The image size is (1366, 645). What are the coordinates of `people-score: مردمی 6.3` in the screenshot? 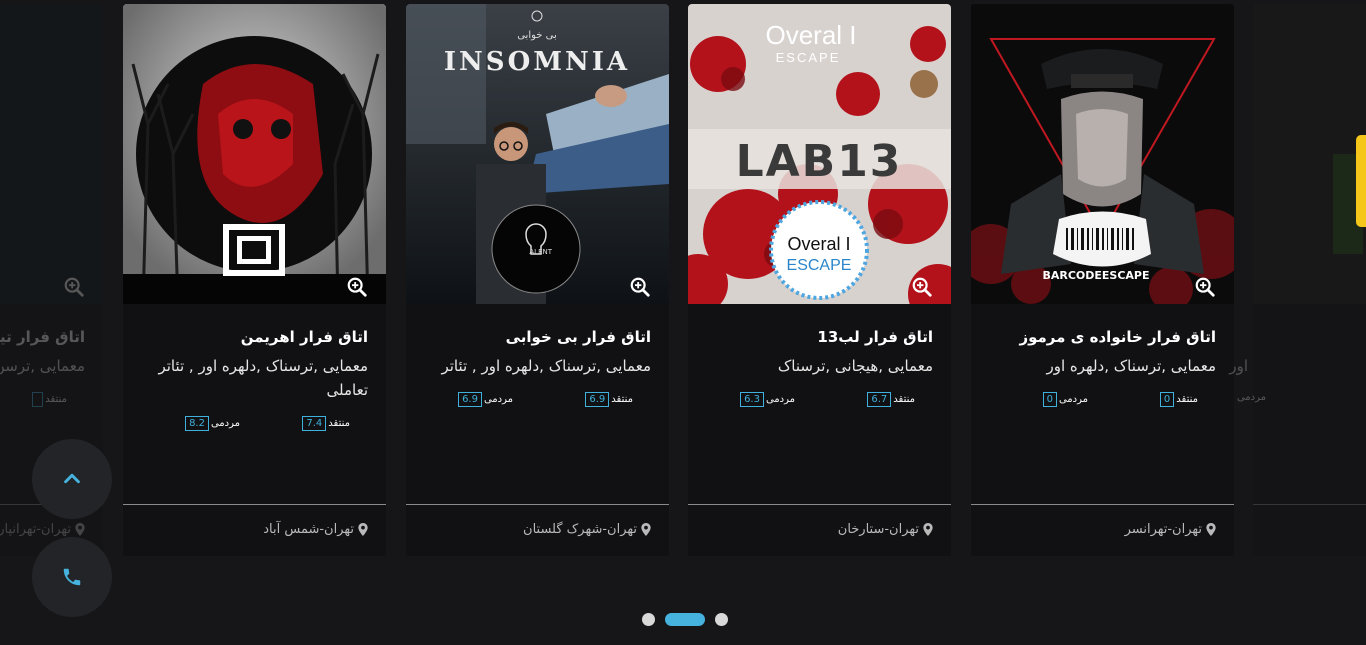 It's located at (767, 399).